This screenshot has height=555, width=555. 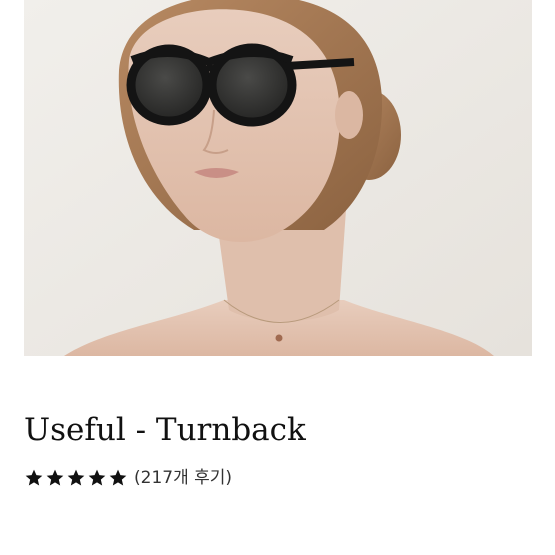 I want to click on truncated-text-fragment, so click(x=174, y=552).